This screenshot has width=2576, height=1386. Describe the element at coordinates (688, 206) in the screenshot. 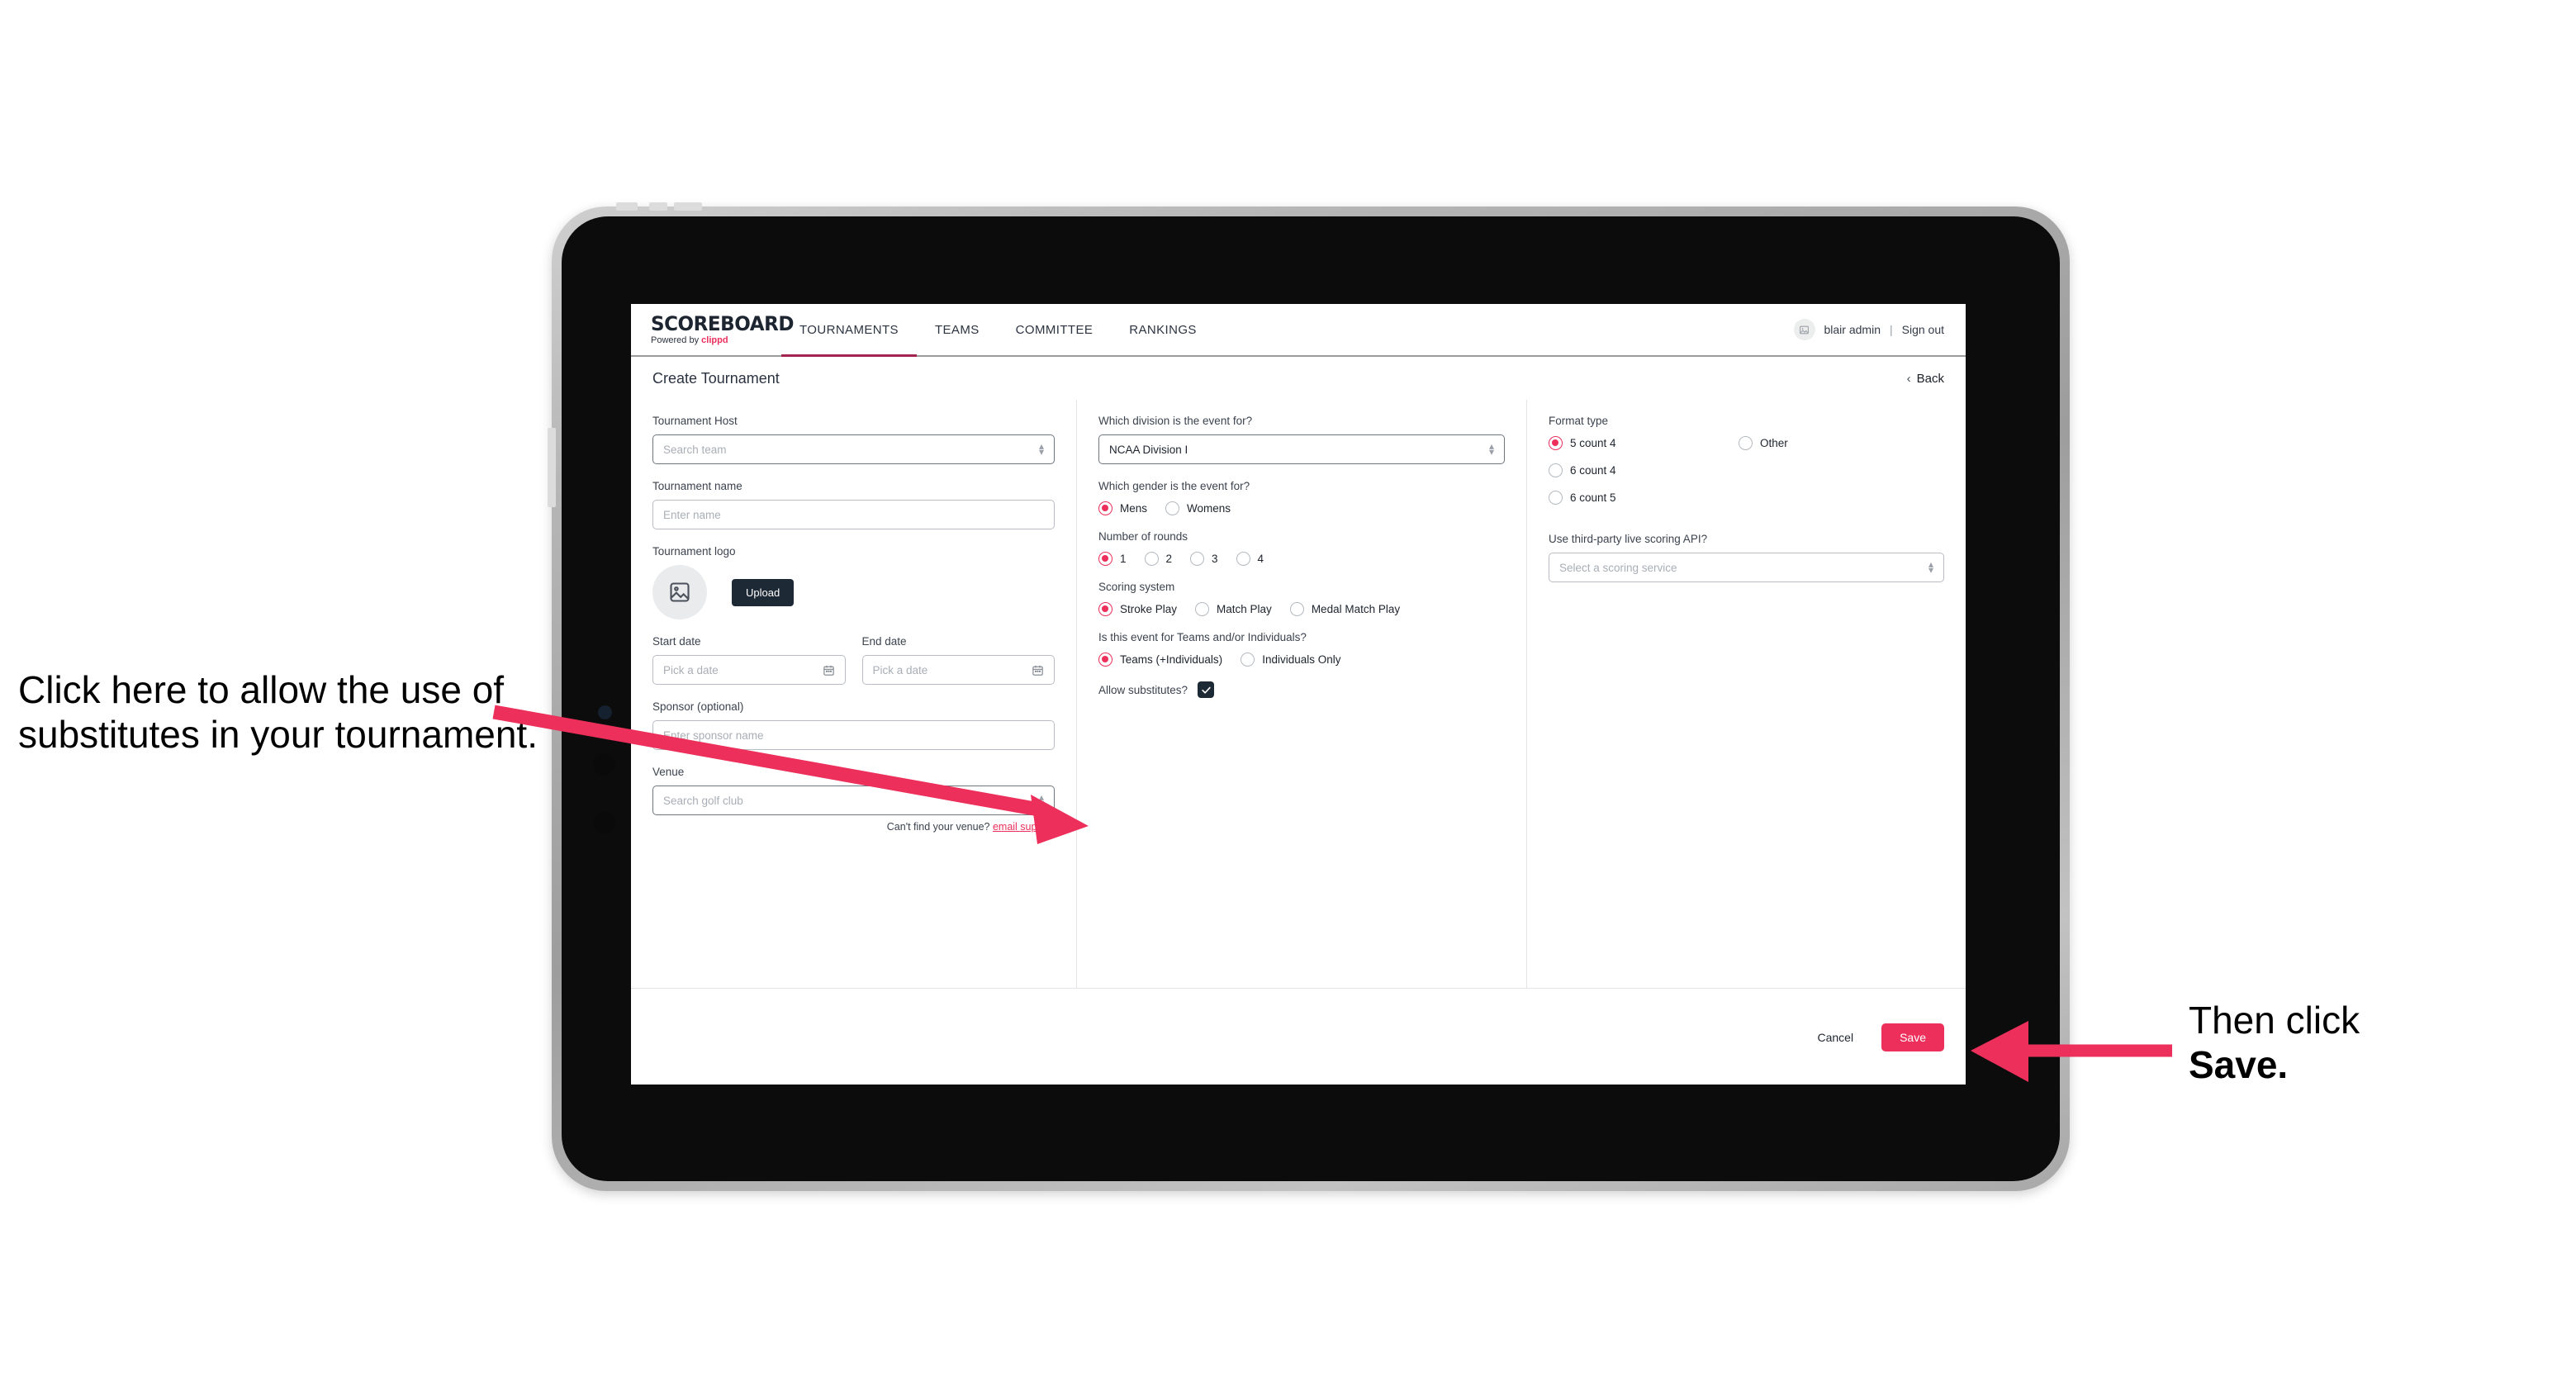

I see `volume-down-button` at that location.